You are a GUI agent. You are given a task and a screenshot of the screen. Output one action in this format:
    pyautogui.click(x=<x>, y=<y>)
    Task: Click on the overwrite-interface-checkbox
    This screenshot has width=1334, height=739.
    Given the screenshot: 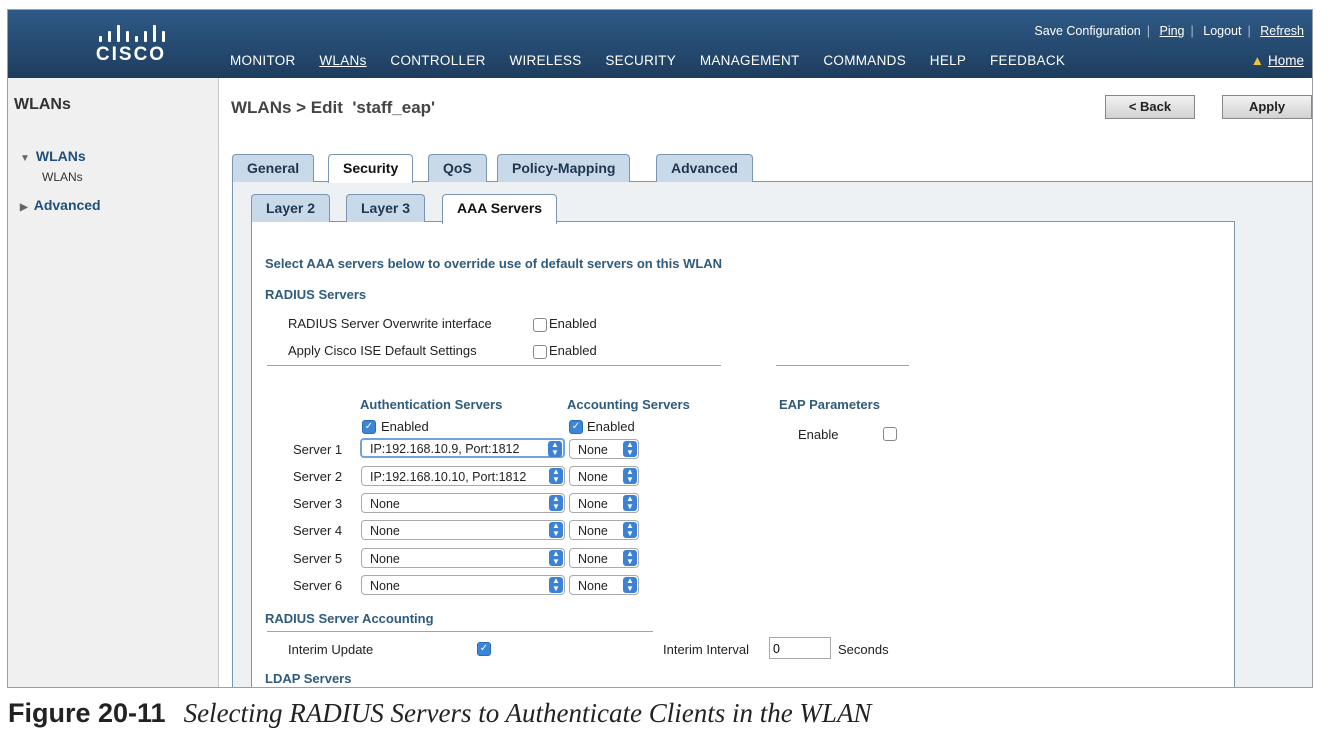 What is the action you would take?
    pyautogui.click(x=540, y=325)
    